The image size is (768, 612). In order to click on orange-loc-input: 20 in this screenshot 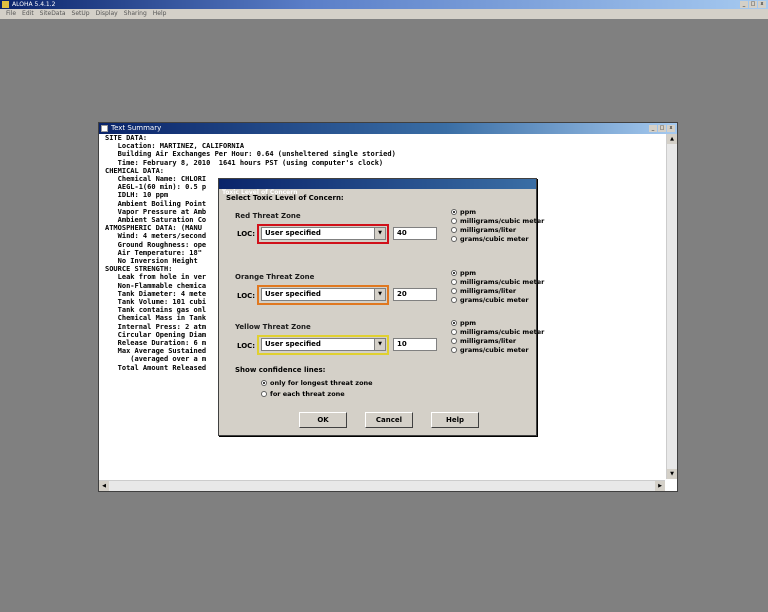, I will do `click(415, 294)`.